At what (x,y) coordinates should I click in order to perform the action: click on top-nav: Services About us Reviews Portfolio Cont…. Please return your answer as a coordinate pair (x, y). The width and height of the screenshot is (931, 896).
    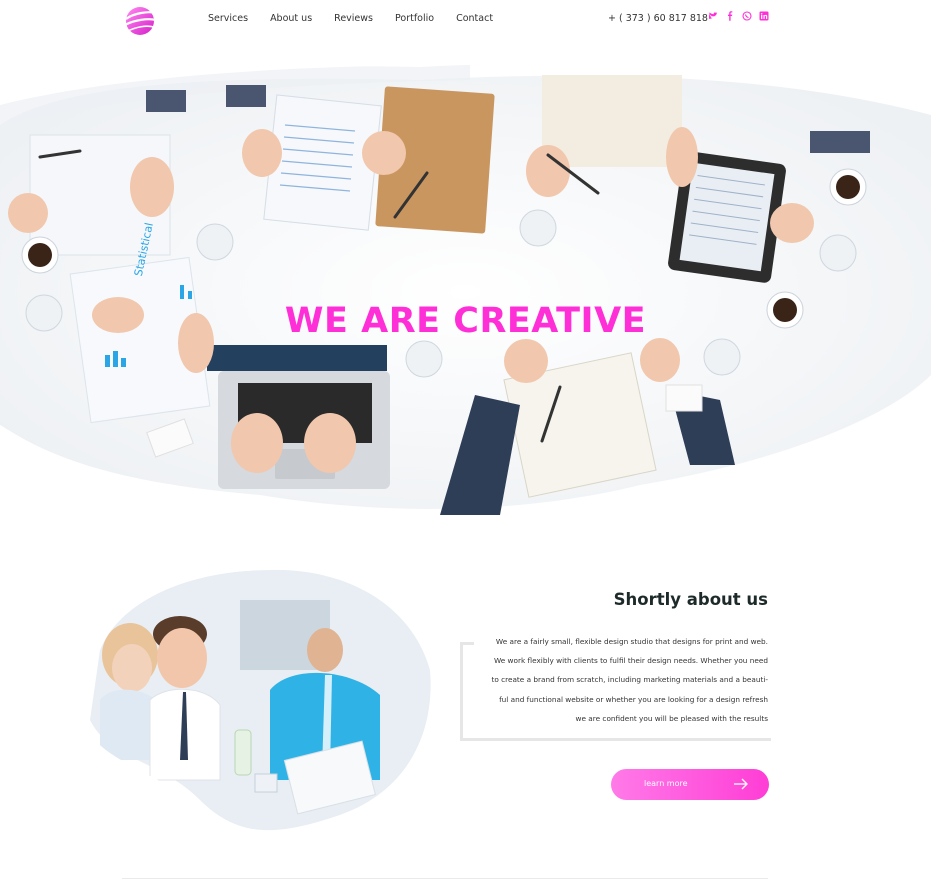
    Looking at the image, I should click on (465, 19).